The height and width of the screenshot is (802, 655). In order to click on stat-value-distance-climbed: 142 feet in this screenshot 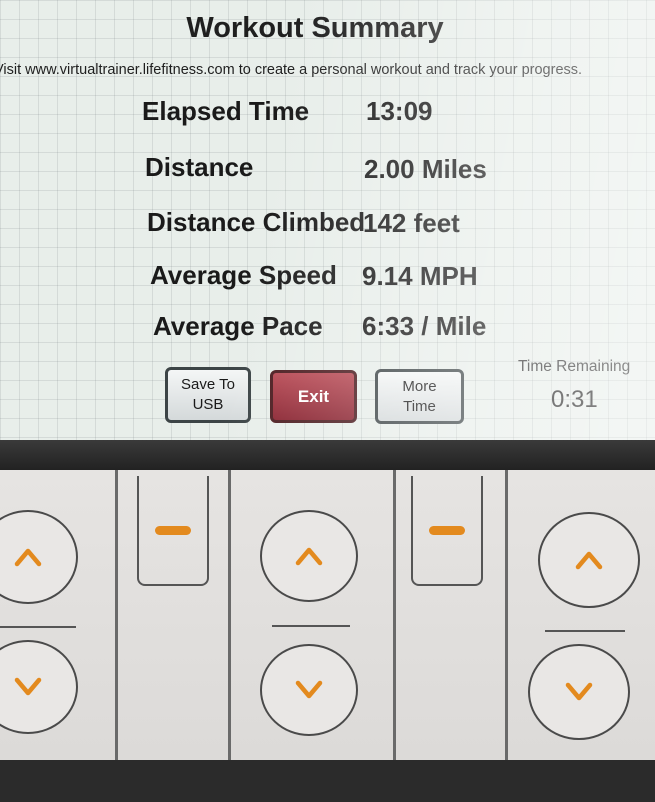, I will do `click(411, 223)`.